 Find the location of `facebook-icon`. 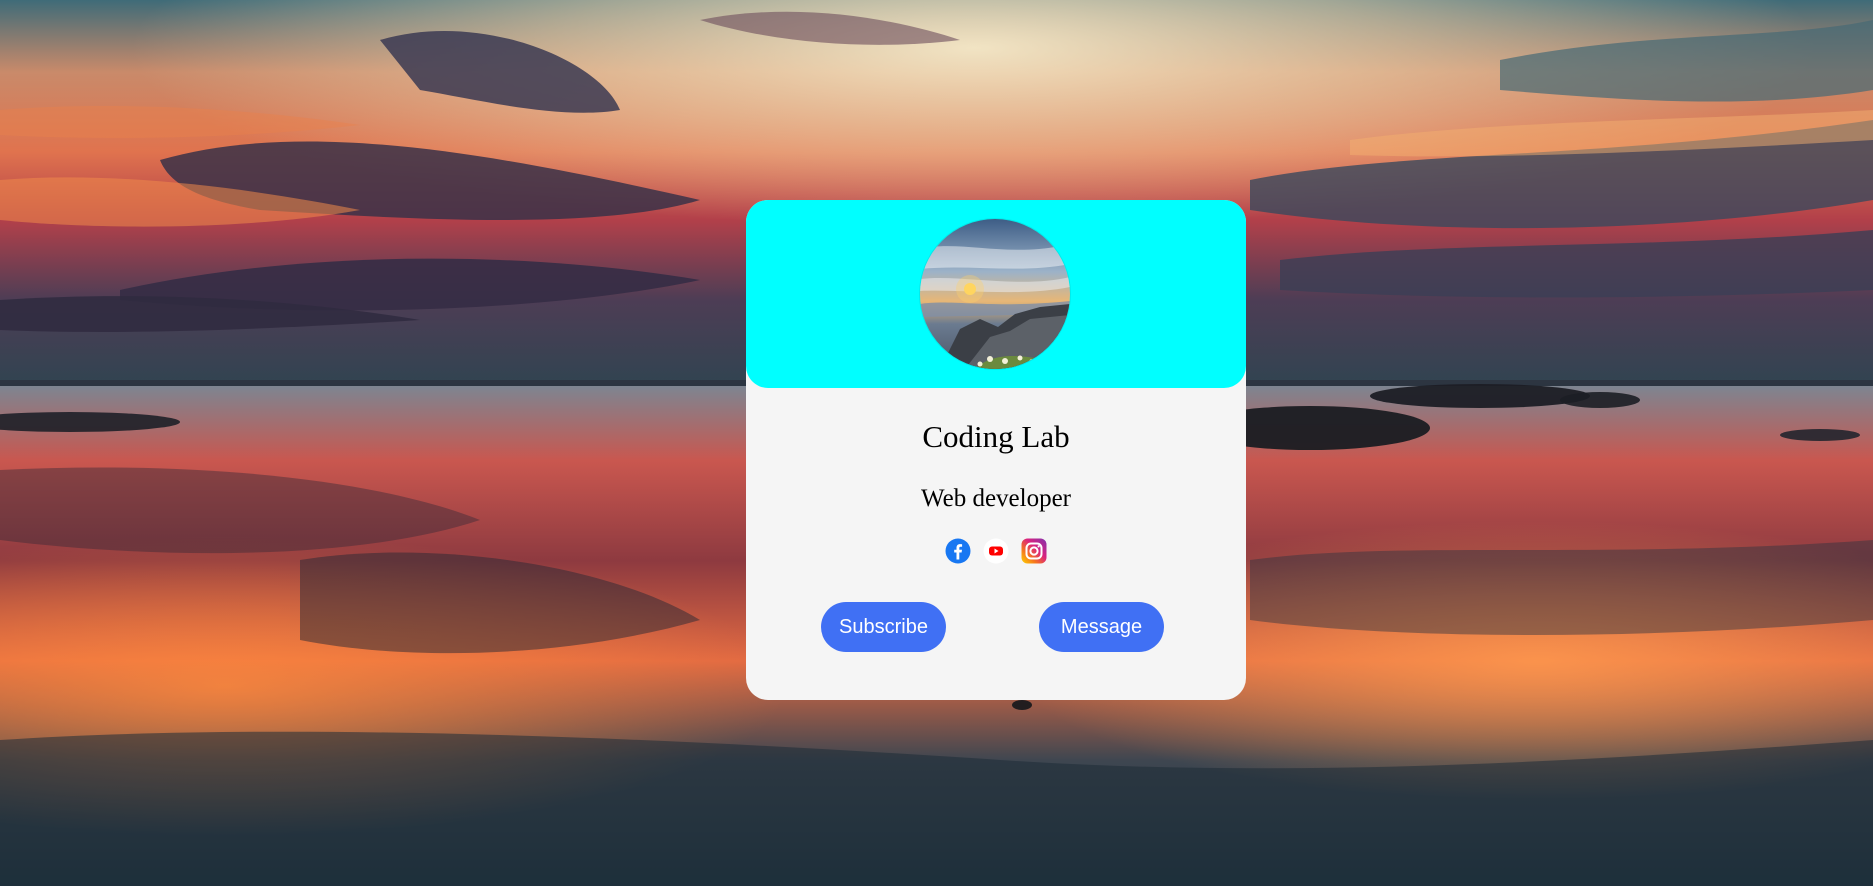

facebook-icon is located at coordinates (958, 551).